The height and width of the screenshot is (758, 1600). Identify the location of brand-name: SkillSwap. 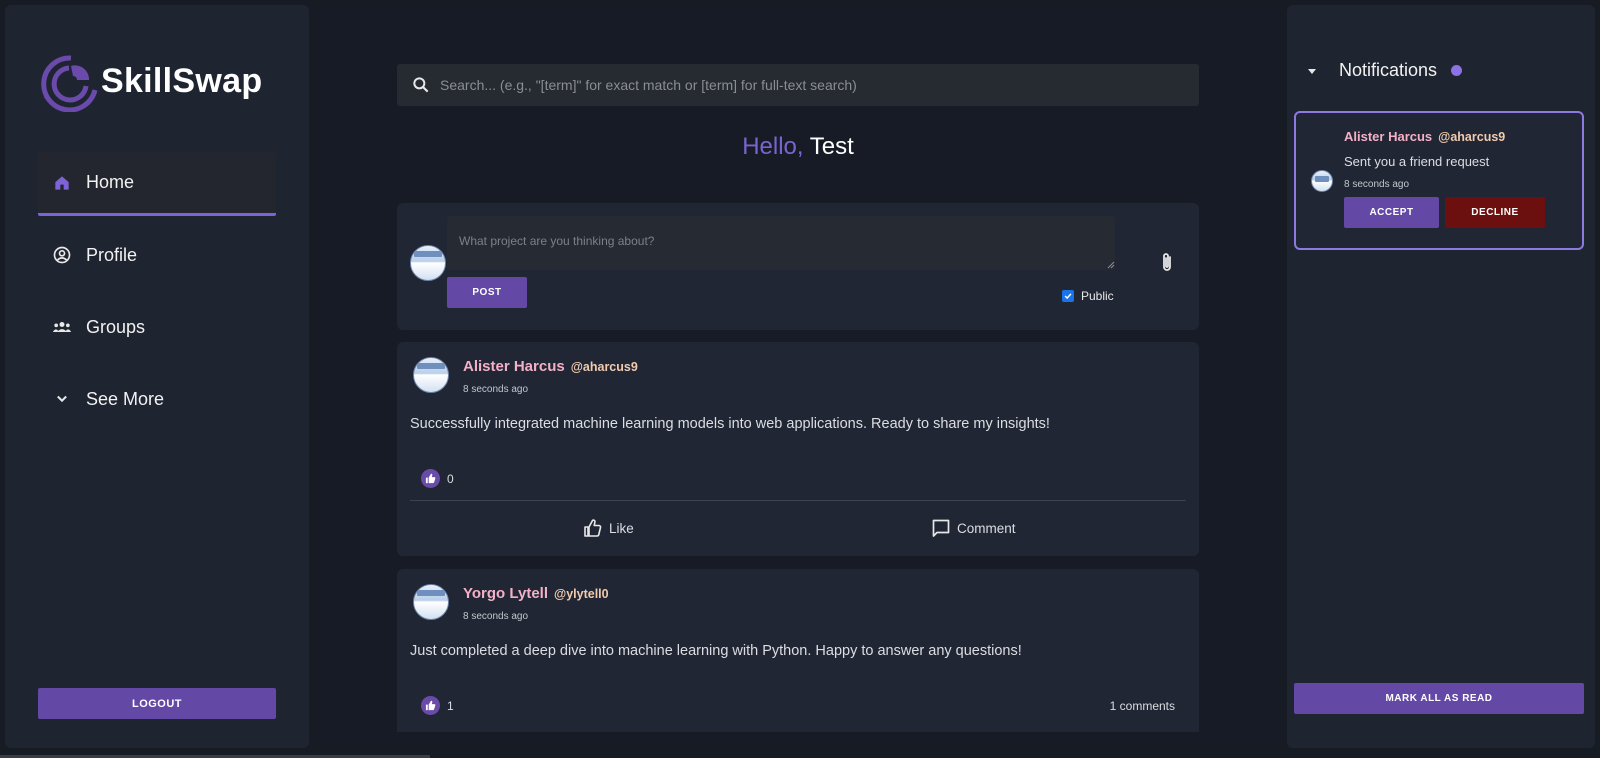
(182, 80).